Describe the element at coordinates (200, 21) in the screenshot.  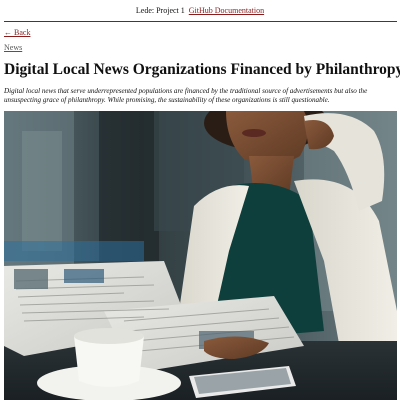
I see `header-divider` at that location.